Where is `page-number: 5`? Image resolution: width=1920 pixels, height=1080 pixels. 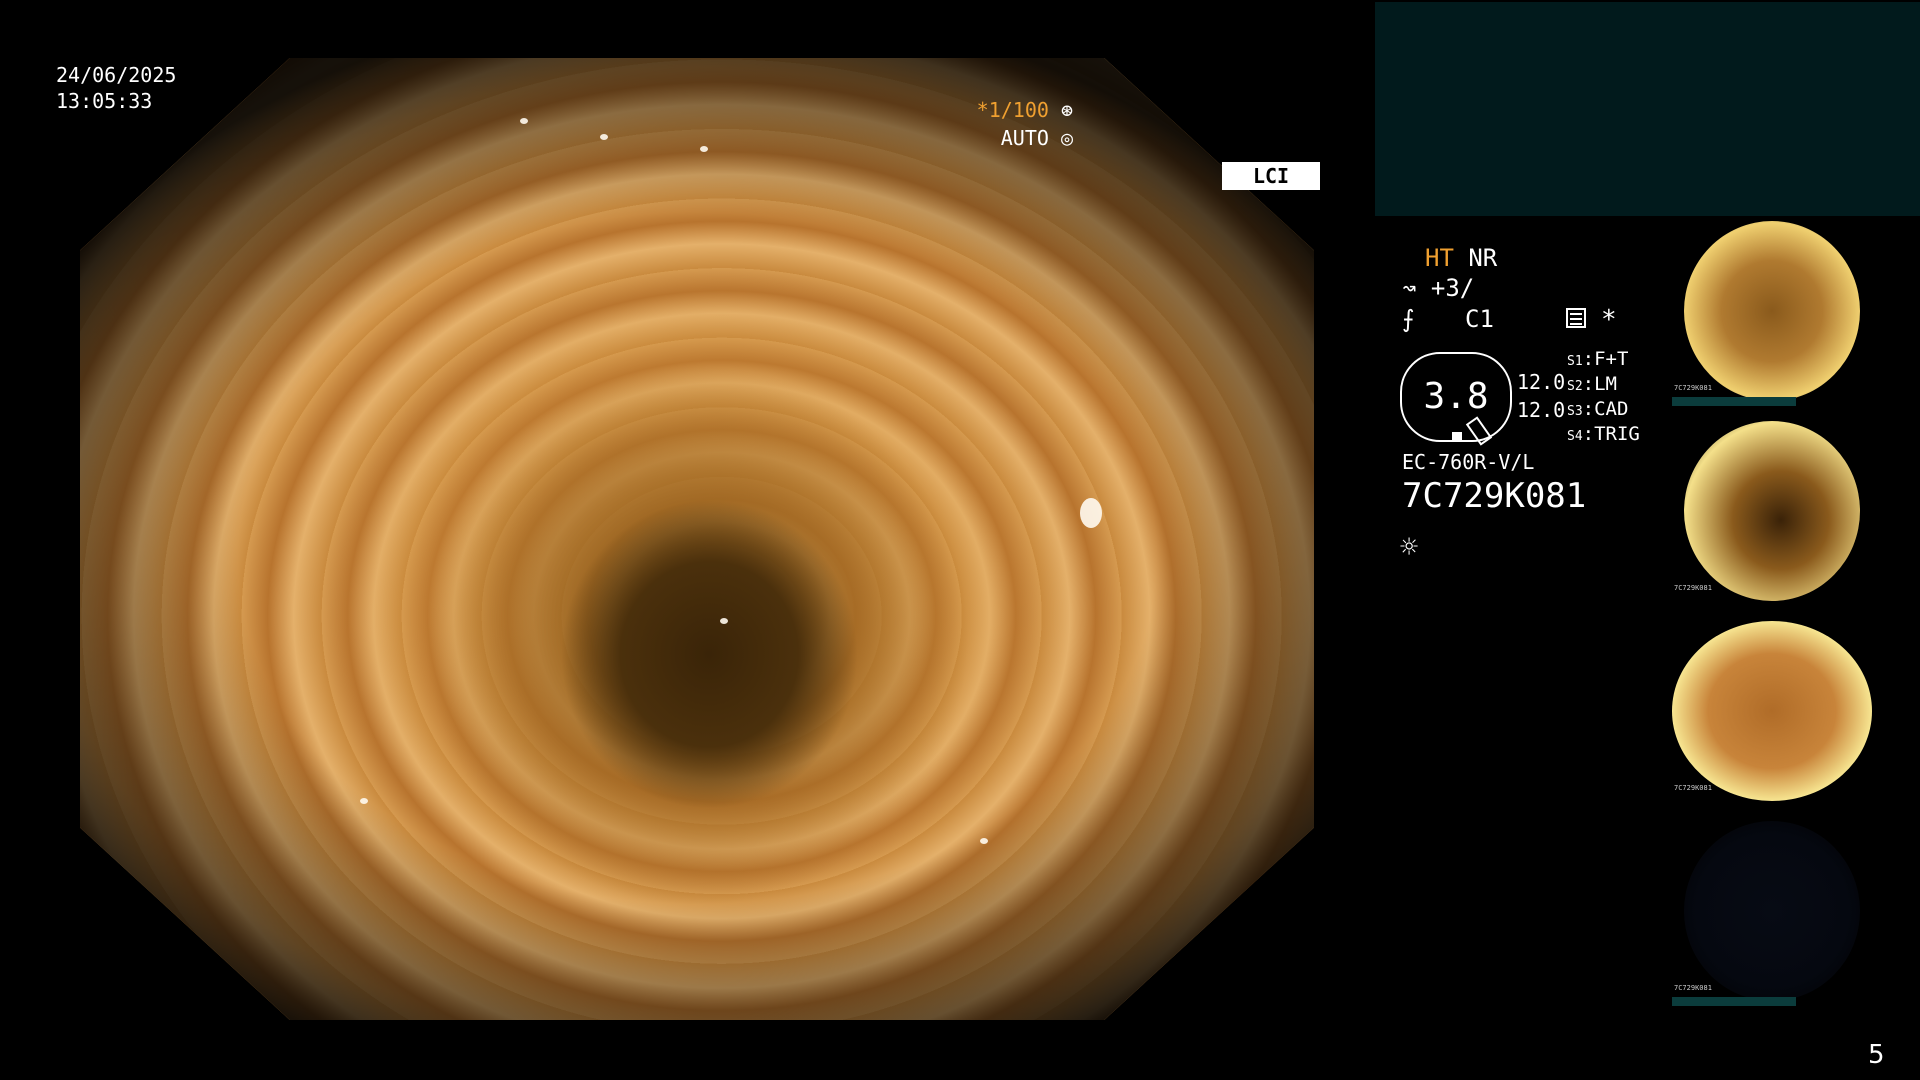 page-number: 5 is located at coordinates (1876, 1055).